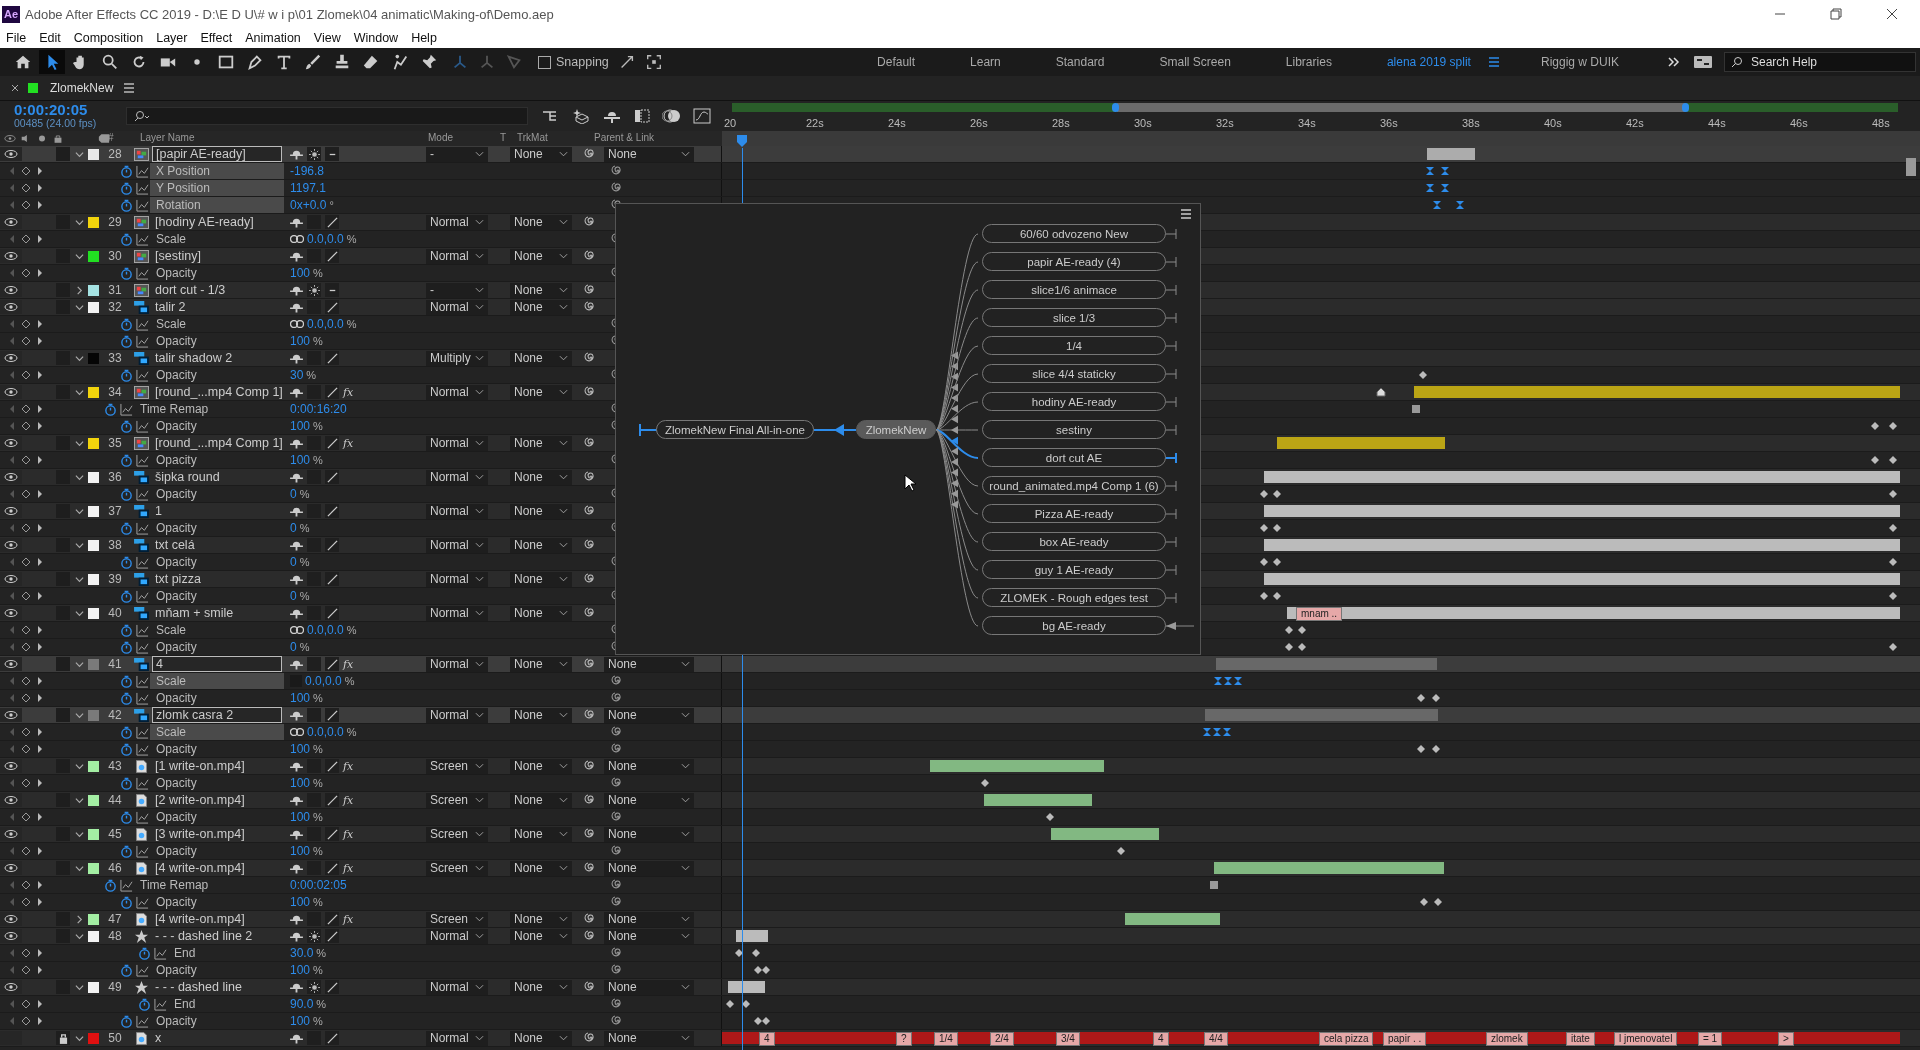 This screenshot has width=1920, height=1050. I want to click on menu-item: Edit, so click(50, 38).